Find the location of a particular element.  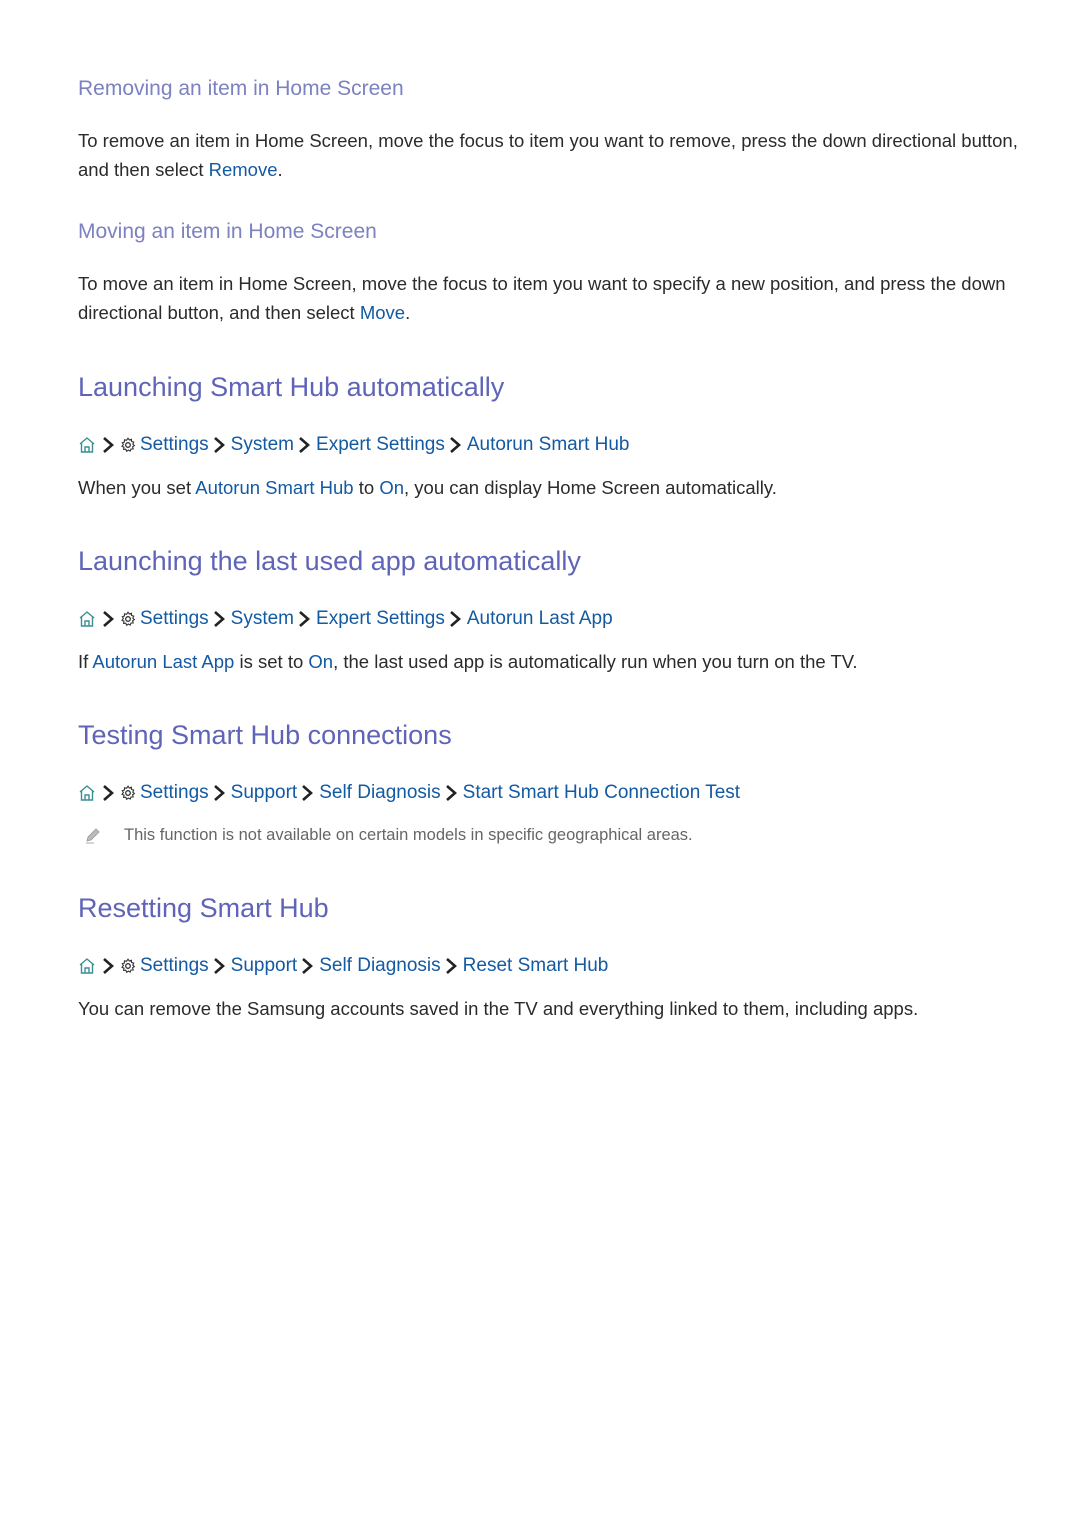

path-item-autorun-last-app: Autorun Last App is located at coordinates (540, 619).